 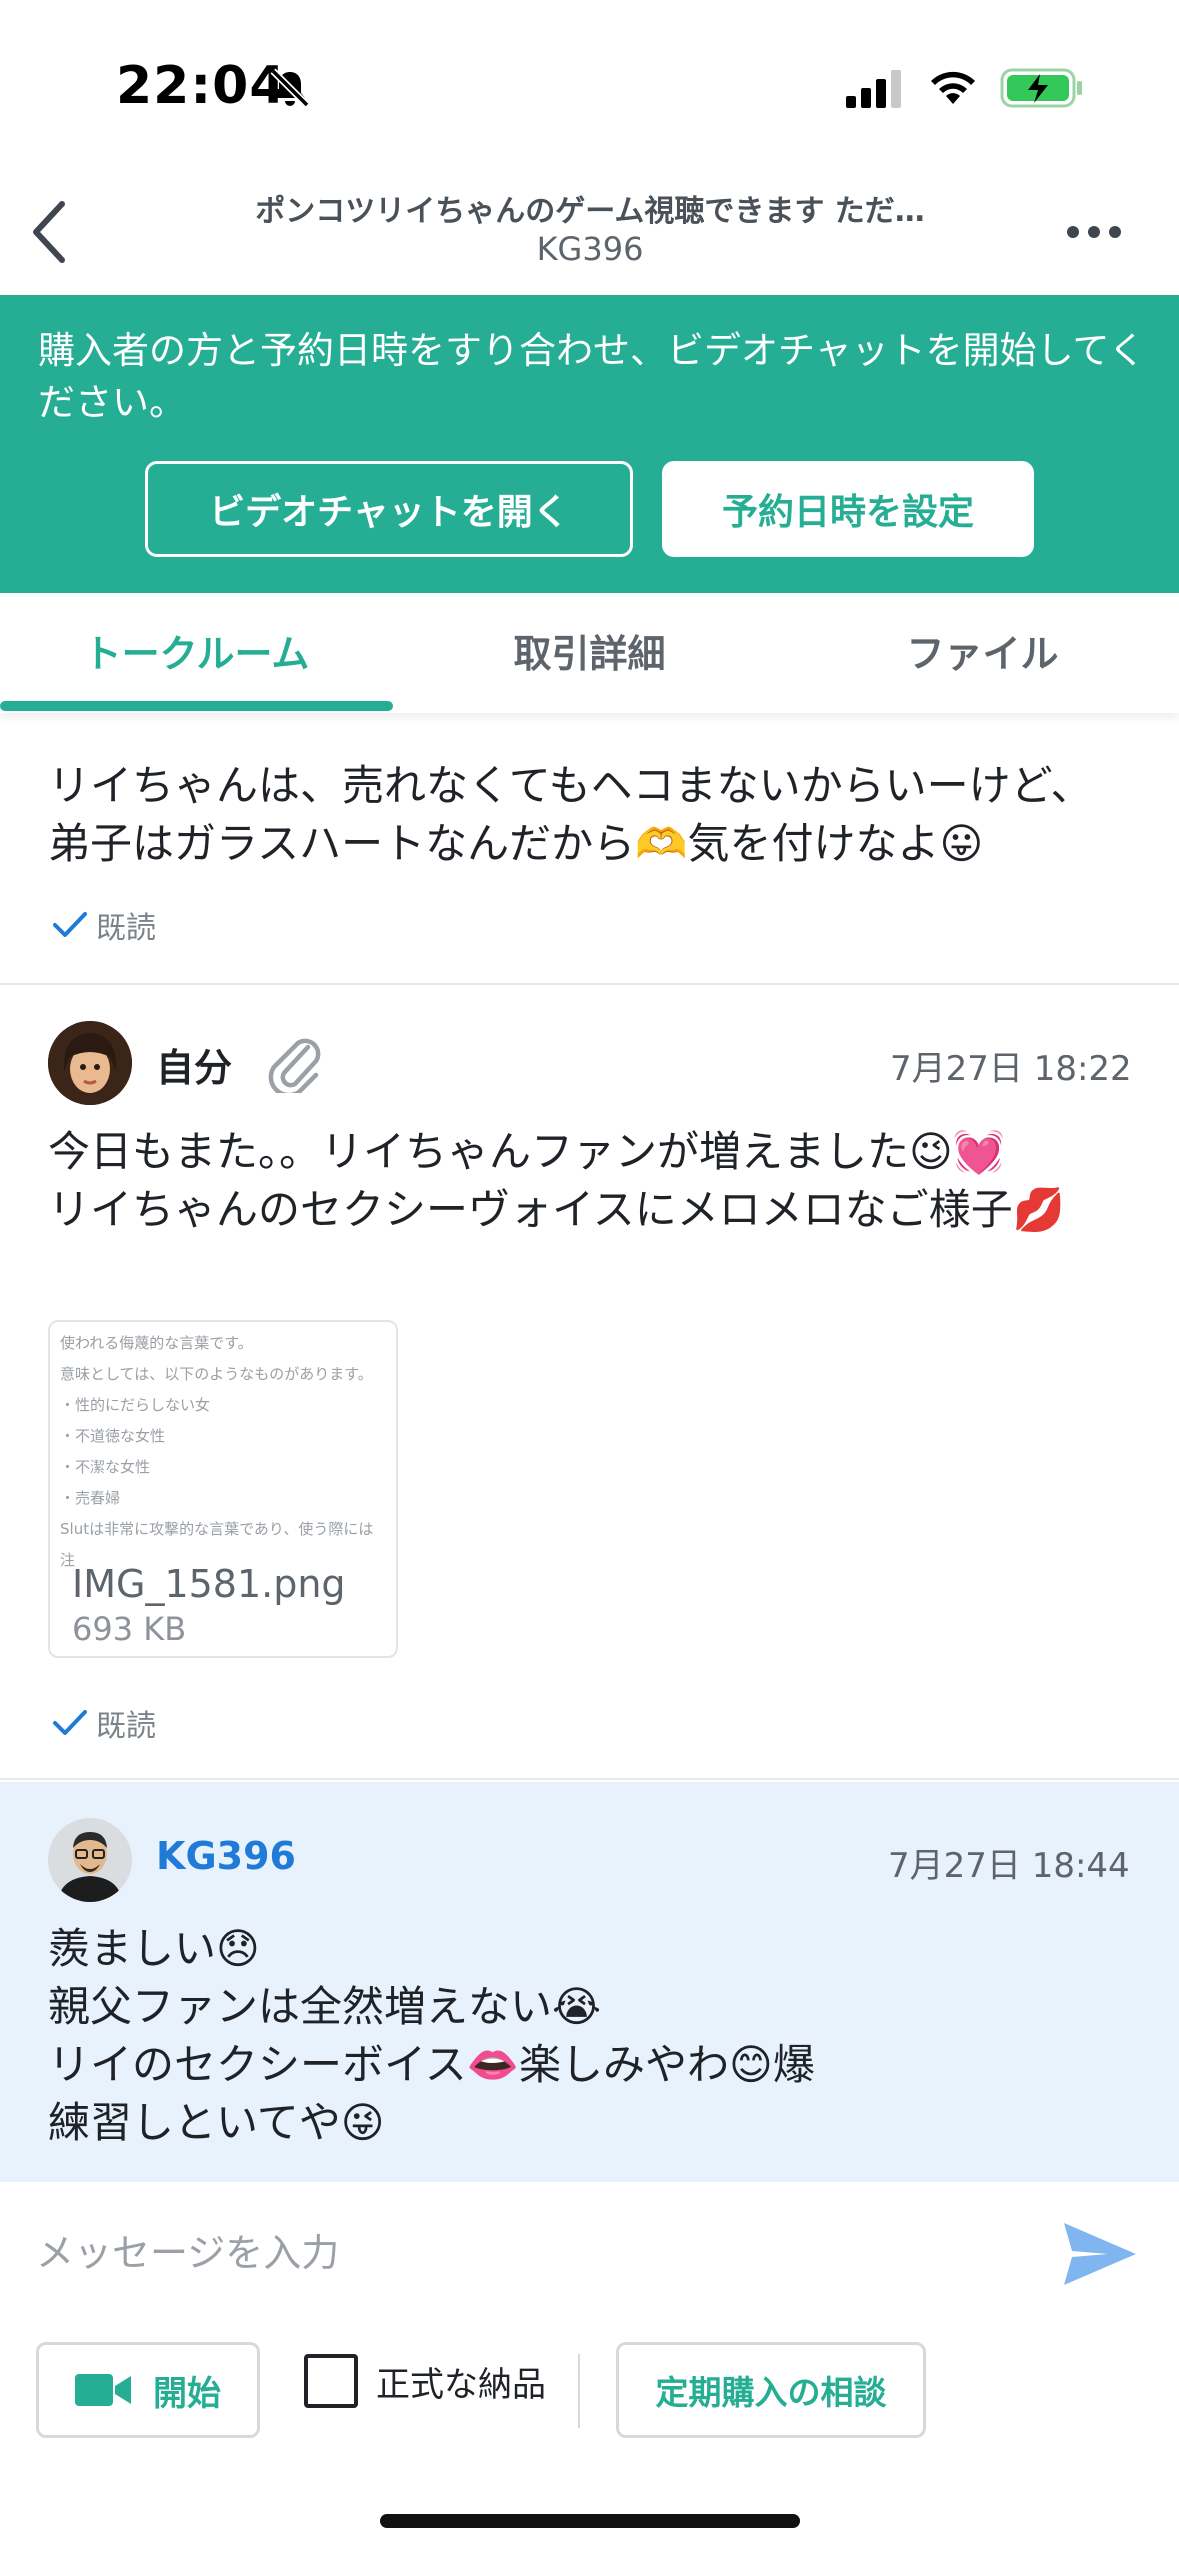 What do you see at coordinates (105, 1467) in the screenshot?
I see `thumbnail-text: ・不潔な女性` at bounding box center [105, 1467].